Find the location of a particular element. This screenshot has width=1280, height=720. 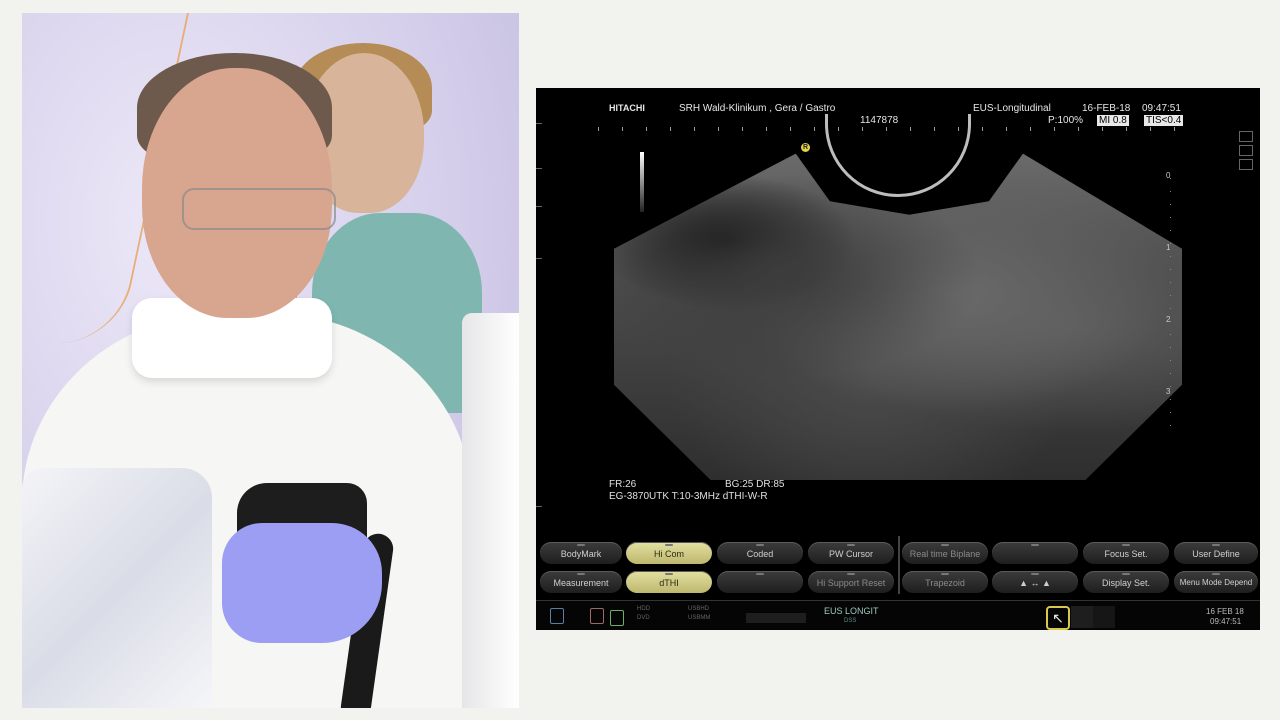

status-date: 16 FEB 18 is located at coordinates (1225, 611).